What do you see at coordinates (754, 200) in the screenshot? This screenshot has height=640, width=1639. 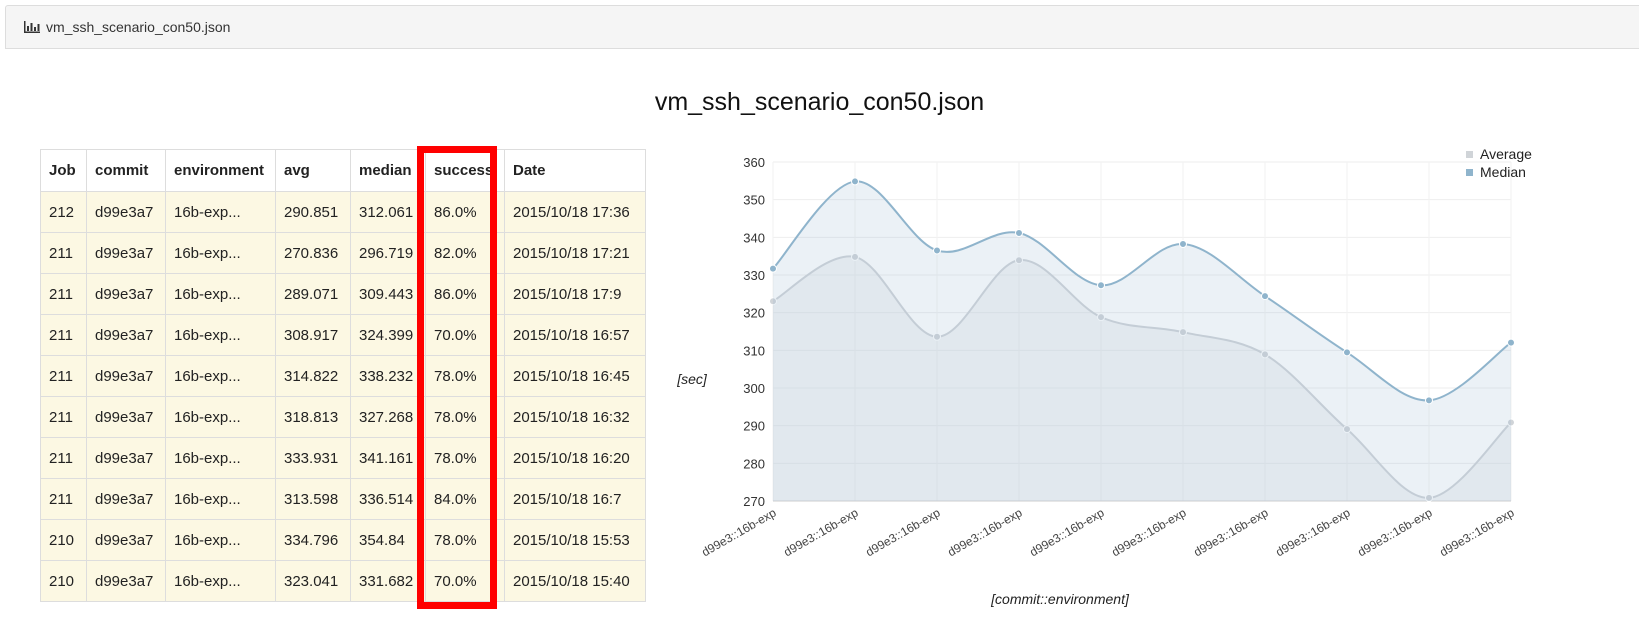 I see `y-tick-label: 350` at bounding box center [754, 200].